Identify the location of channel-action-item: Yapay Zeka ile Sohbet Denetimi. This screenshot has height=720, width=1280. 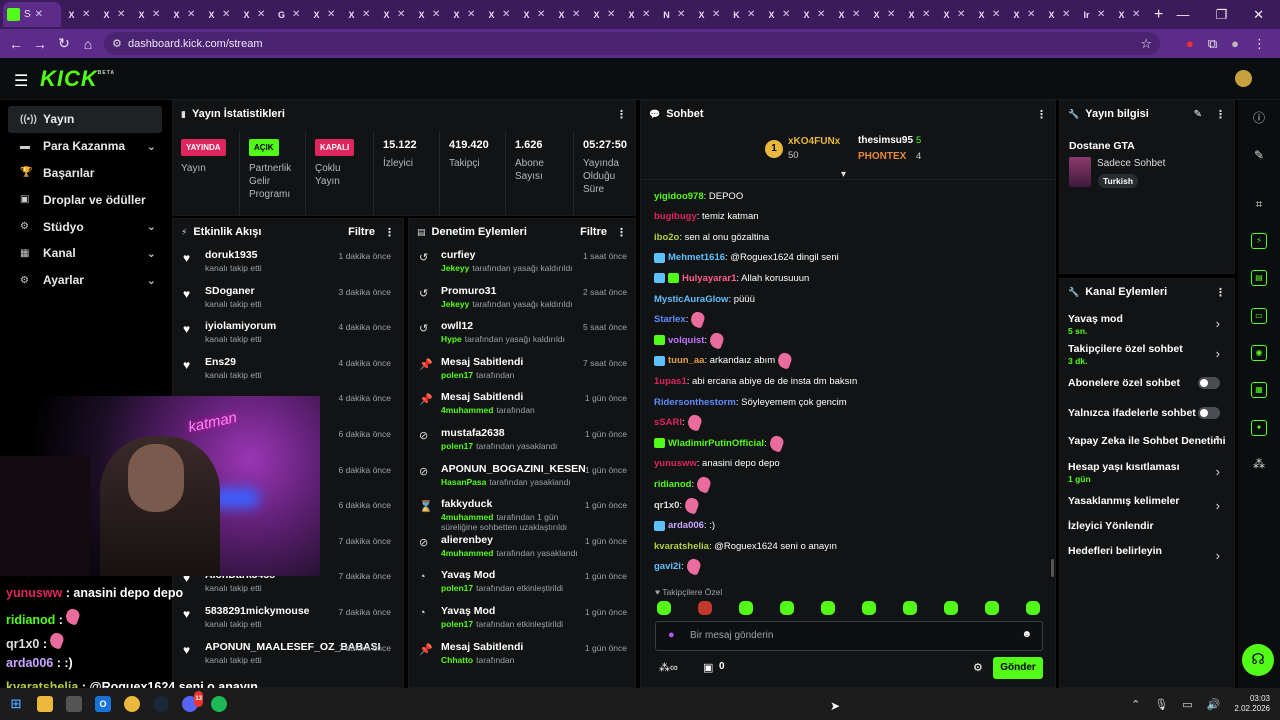
(1148, 441).